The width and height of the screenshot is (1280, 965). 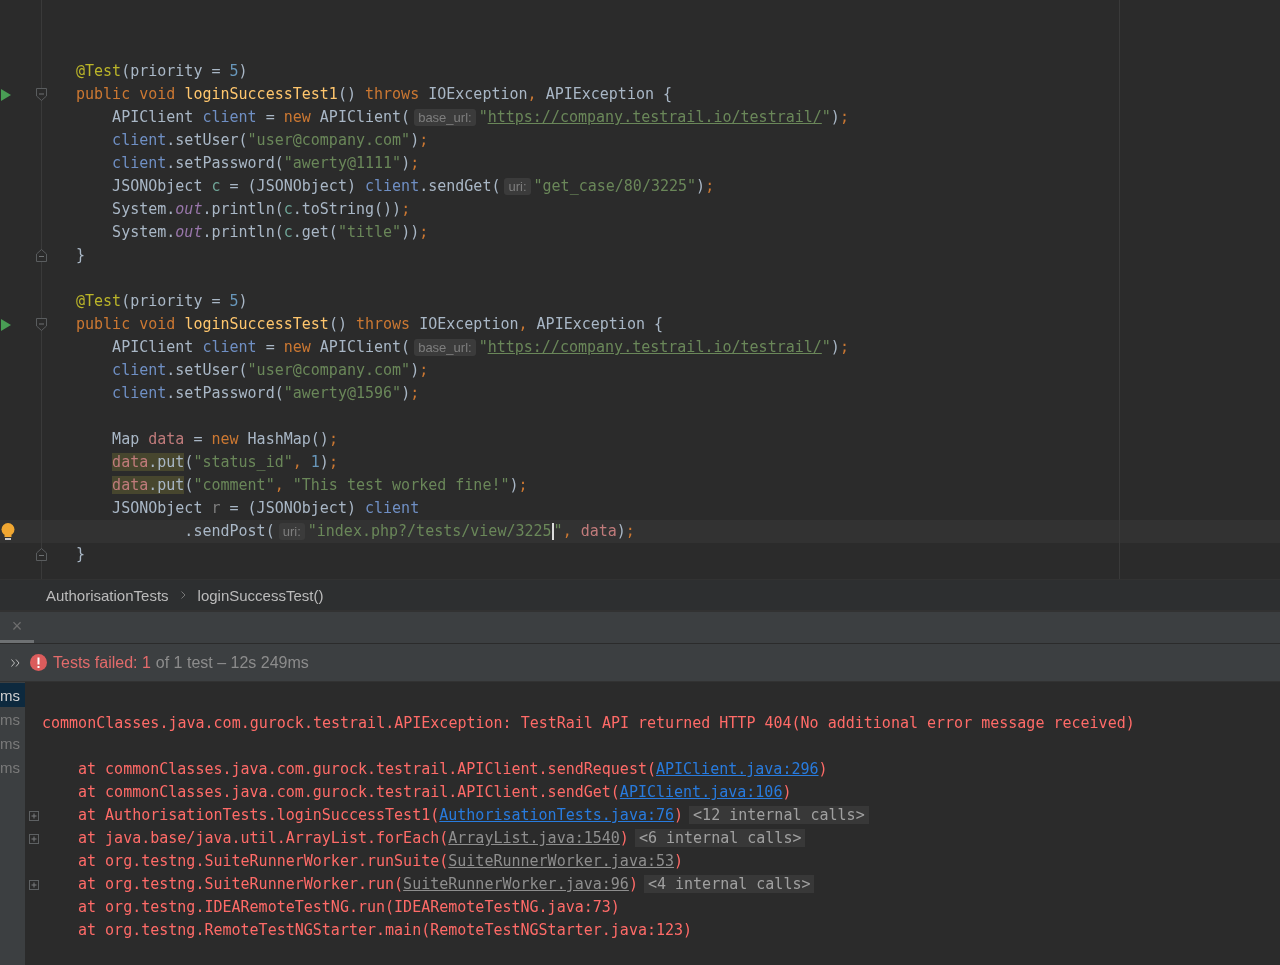 I want to click on file-link: SuiteRunnerWorker.java:96, so click(x=516, y=884).